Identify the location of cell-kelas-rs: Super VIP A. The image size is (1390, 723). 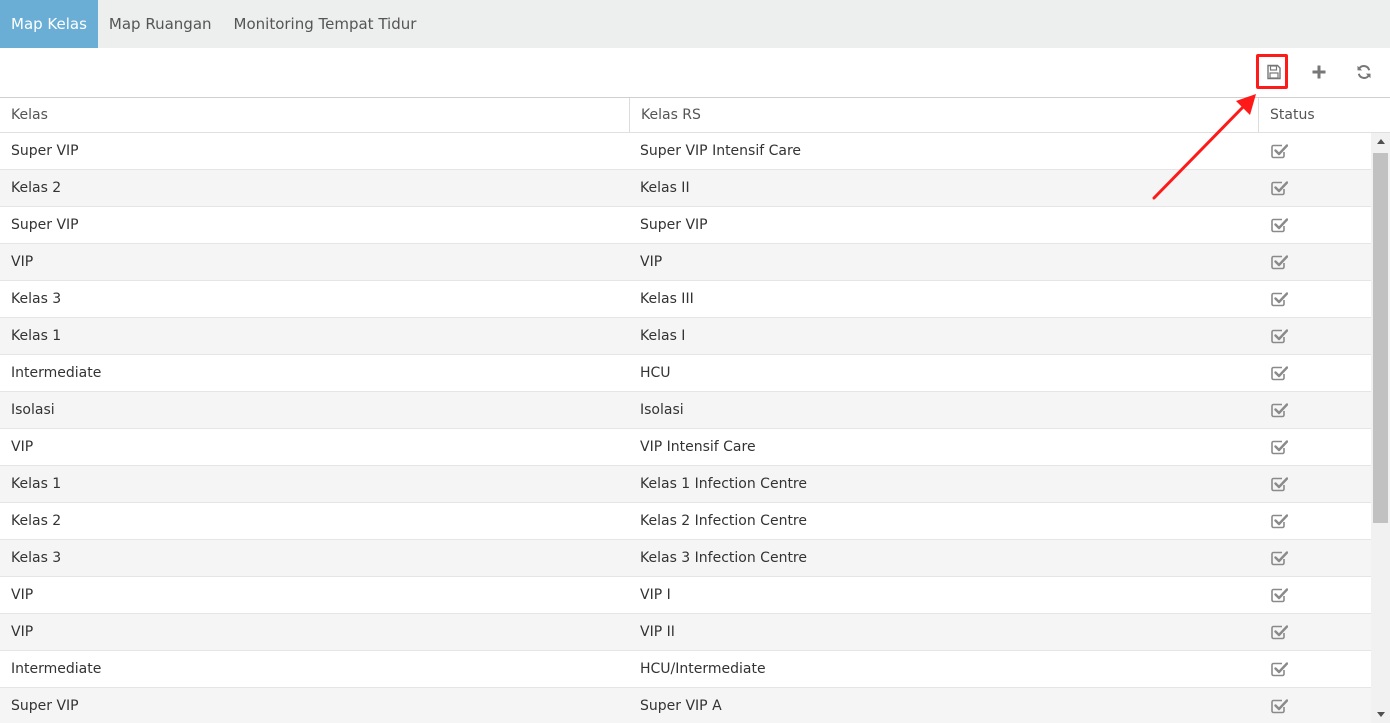
(681, 706).